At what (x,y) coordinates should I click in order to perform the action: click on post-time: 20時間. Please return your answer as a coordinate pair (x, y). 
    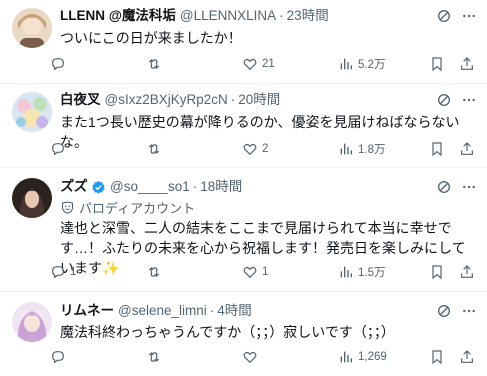
    Looking at the image, I should click on (259, 100).